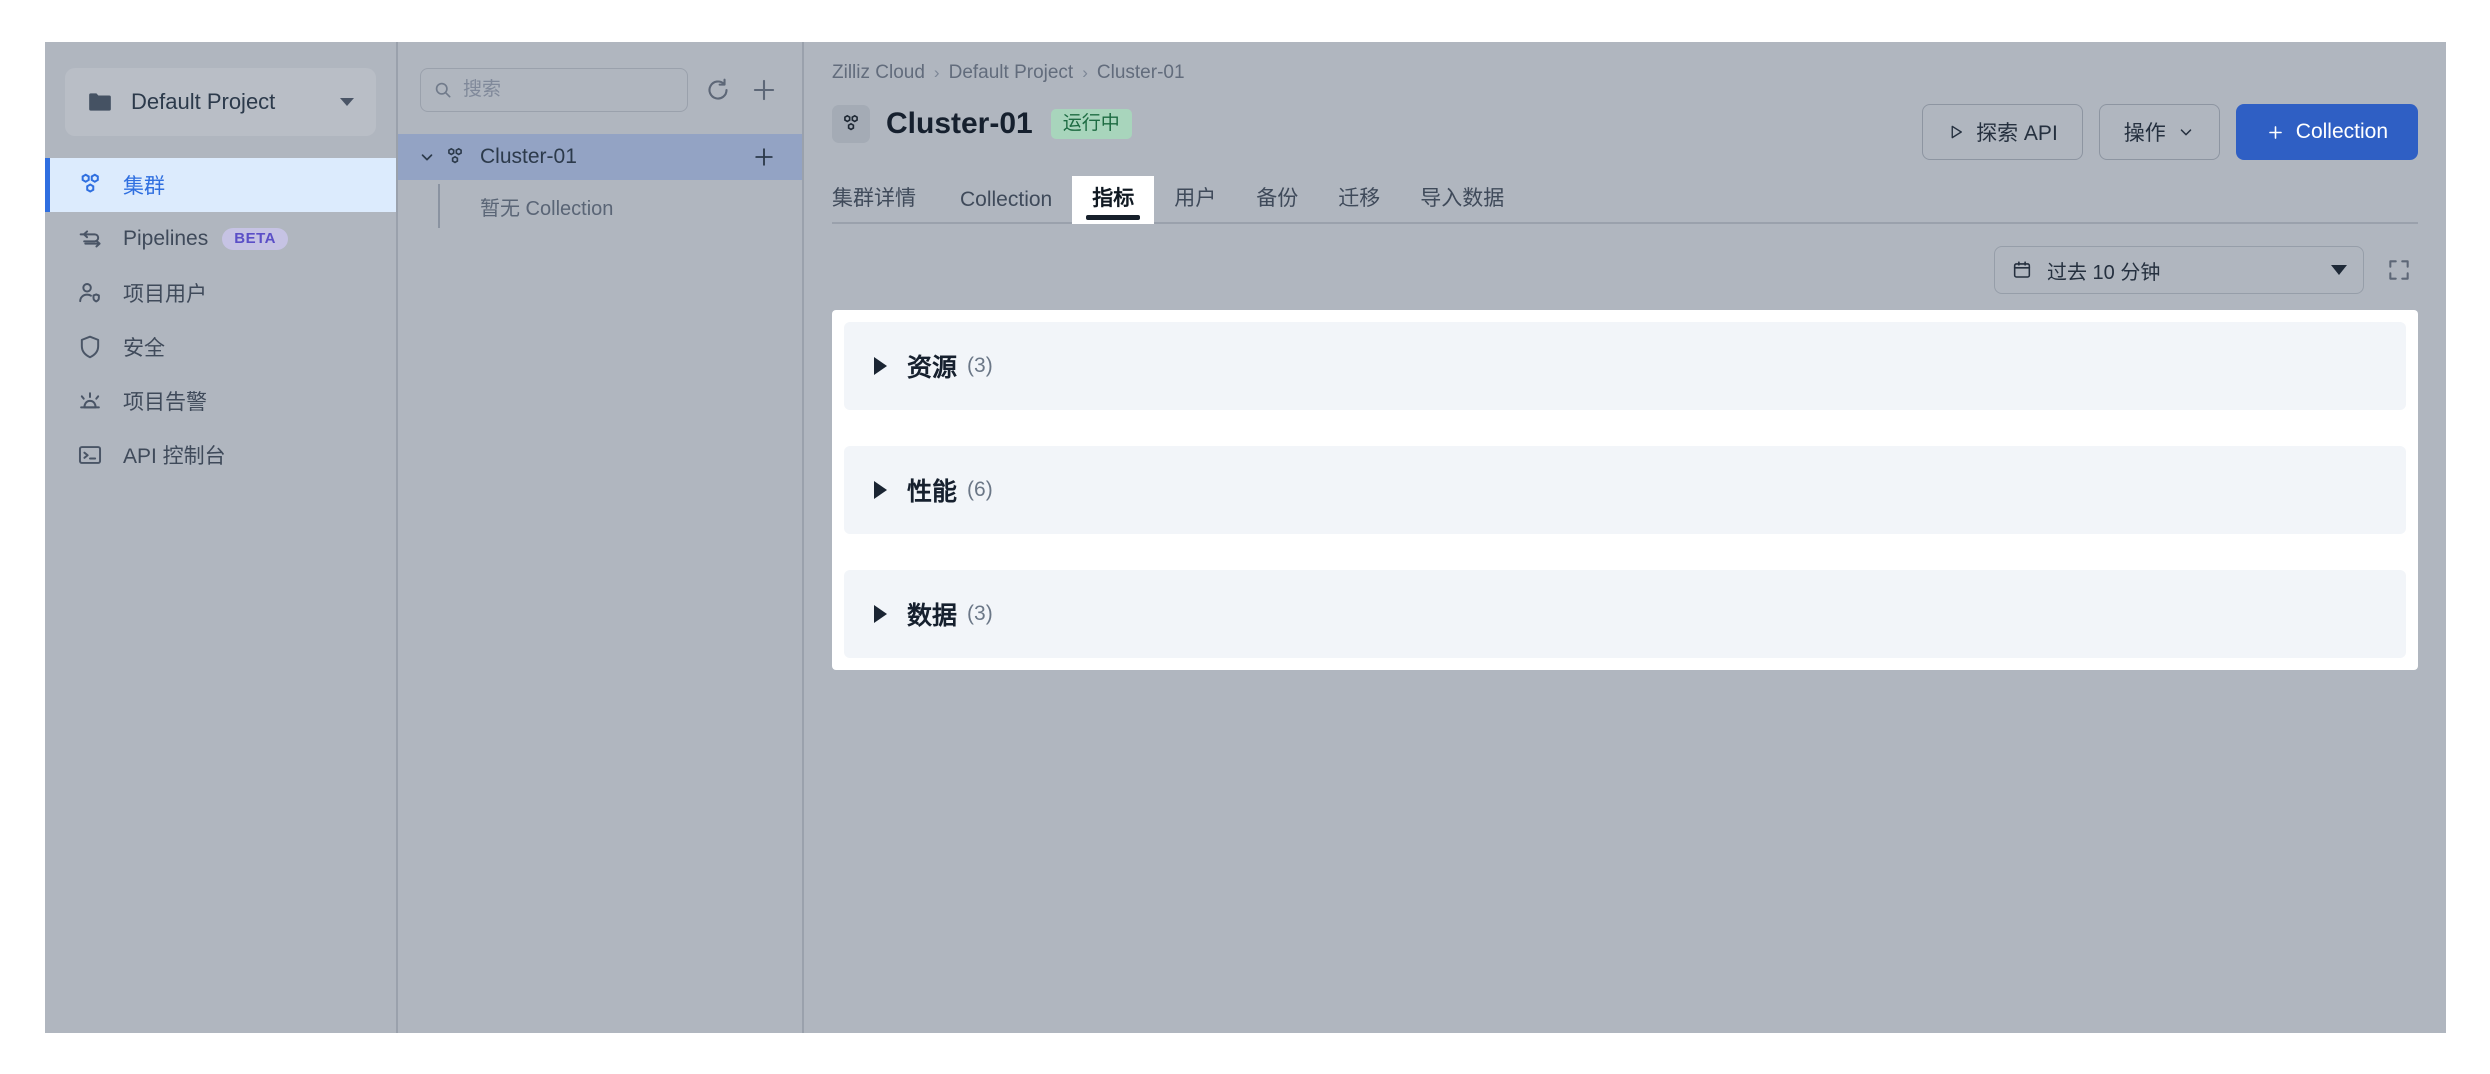 The width and height of the screenshot is (2490, 1074). I want to click on sidebar-item-pipelines: Pipelines BETA, so click(220, 239).